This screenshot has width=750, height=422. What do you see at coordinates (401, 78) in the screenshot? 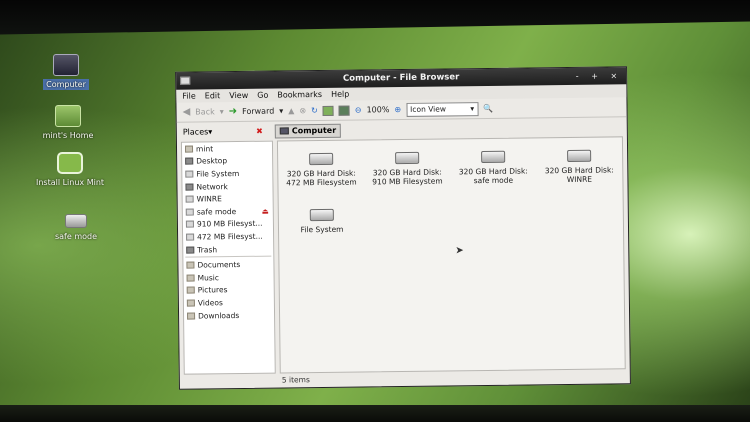
I see `window-title: Computer - File Browser` at bounding box center [401, 78].